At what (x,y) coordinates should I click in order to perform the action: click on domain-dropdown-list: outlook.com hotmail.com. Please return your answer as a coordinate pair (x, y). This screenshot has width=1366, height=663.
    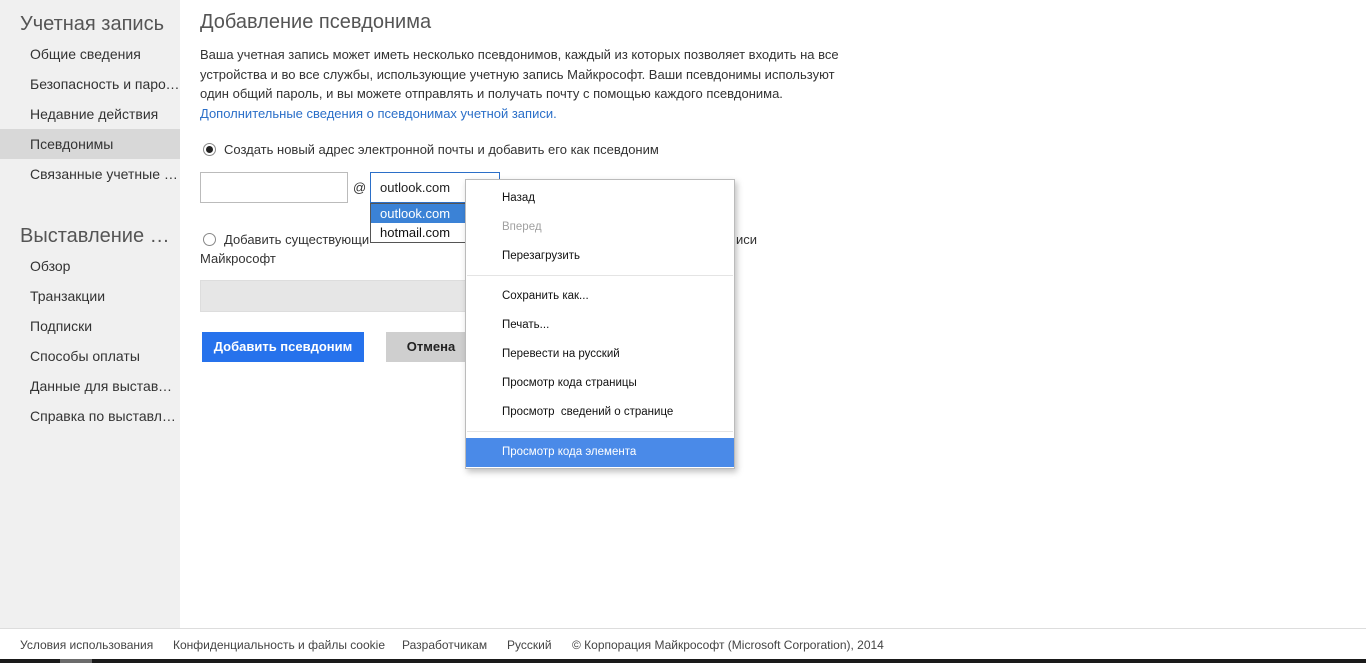
    Looking at the image, I should click on (419, 223).